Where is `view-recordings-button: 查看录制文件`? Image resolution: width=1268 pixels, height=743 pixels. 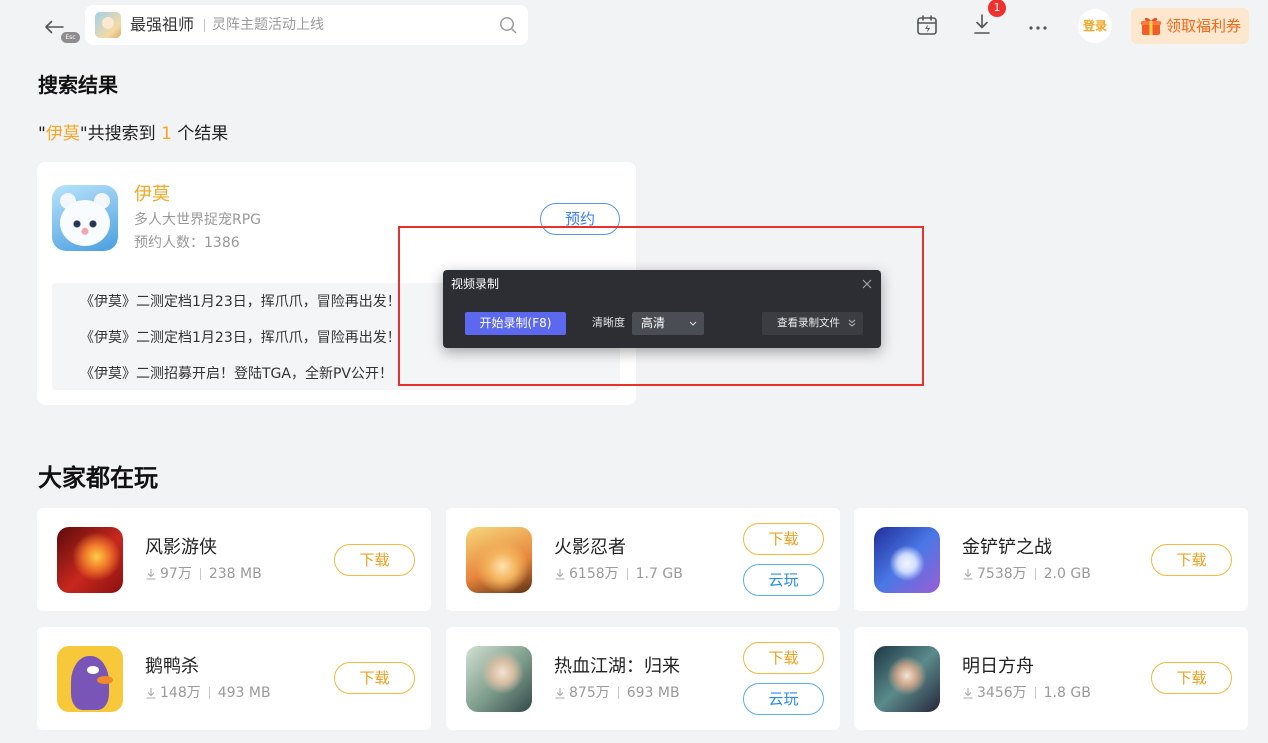
view-recordings-button: 查看录制文件 is located at coordinates (812, 323).